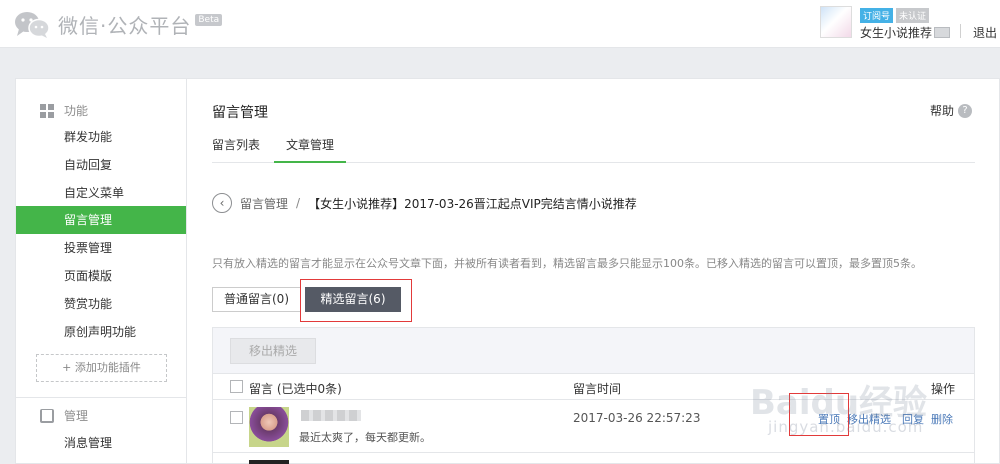 The height and width of the screenshot is (464, 1000). Describe the element at coordinates (101, 276) in the screenshot. I see `sidebar-item-page-template: 页面模版` at that location.